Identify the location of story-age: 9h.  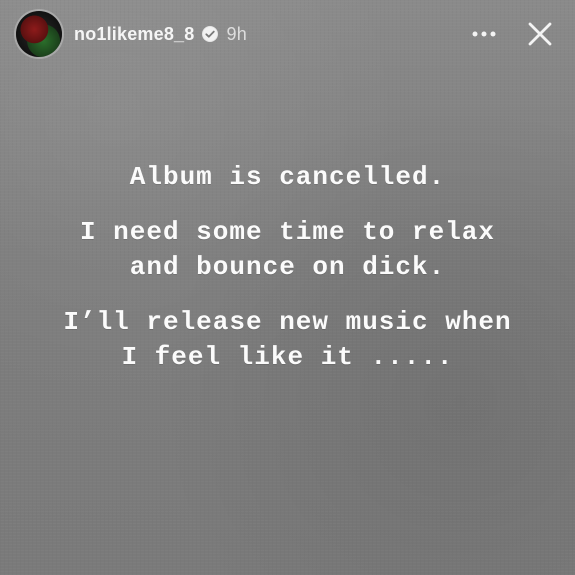
(236, 34).